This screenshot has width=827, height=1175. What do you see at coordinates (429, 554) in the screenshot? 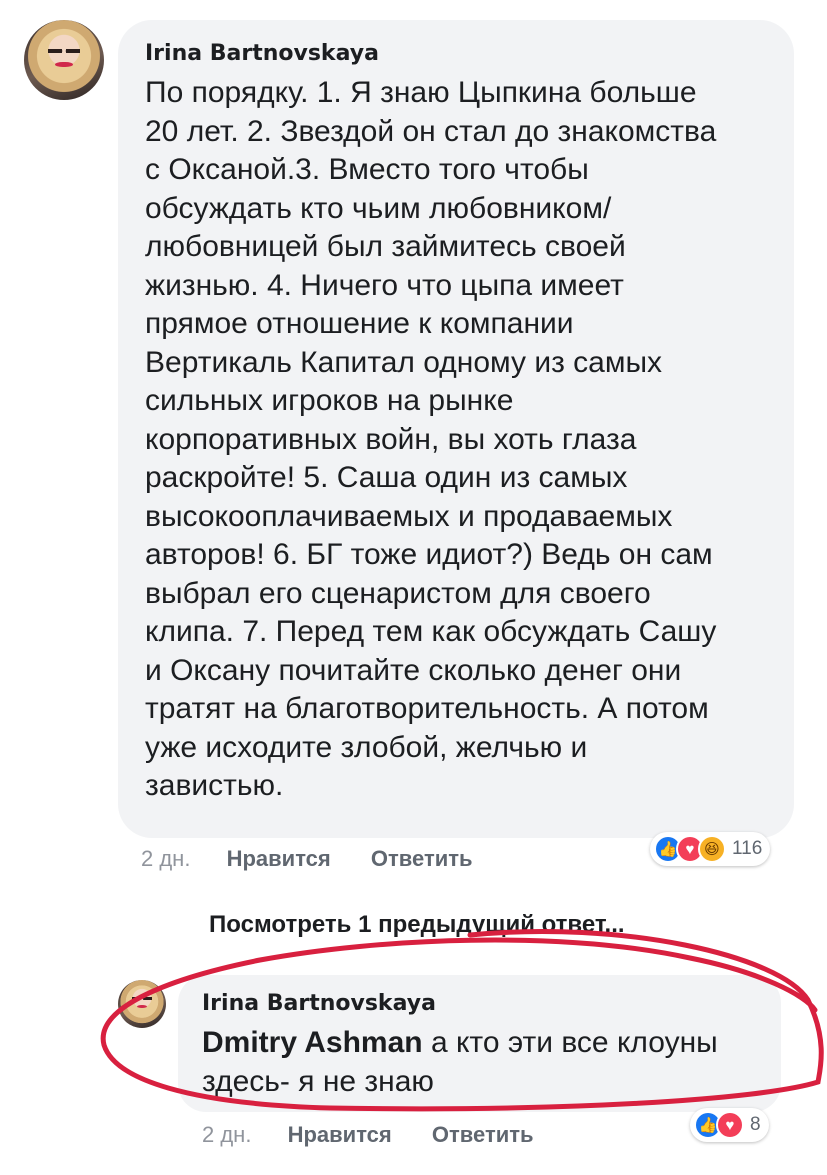
I see `comment-line: авторов! 6. БГ тоже идиот?) Ведь он сам` at bounding box center [429, 554].